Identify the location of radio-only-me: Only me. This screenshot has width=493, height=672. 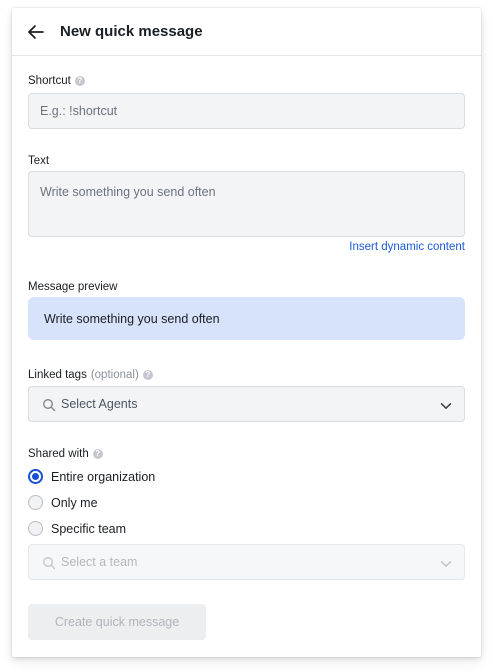
(63, 502).